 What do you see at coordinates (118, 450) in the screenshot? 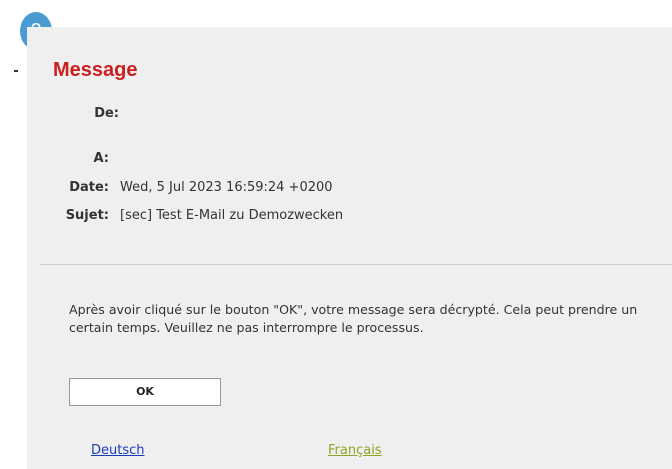
I see `language-link-deutsch: Deutsch` at bounding box center [118, 450].